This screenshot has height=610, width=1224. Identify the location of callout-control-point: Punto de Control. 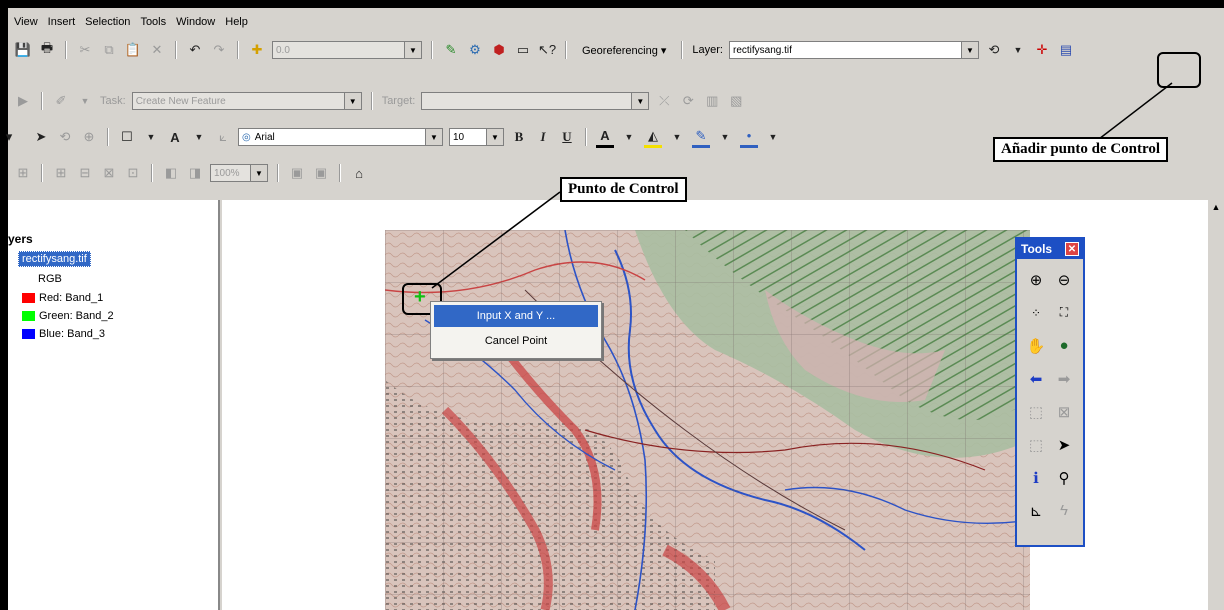
(623, 189).